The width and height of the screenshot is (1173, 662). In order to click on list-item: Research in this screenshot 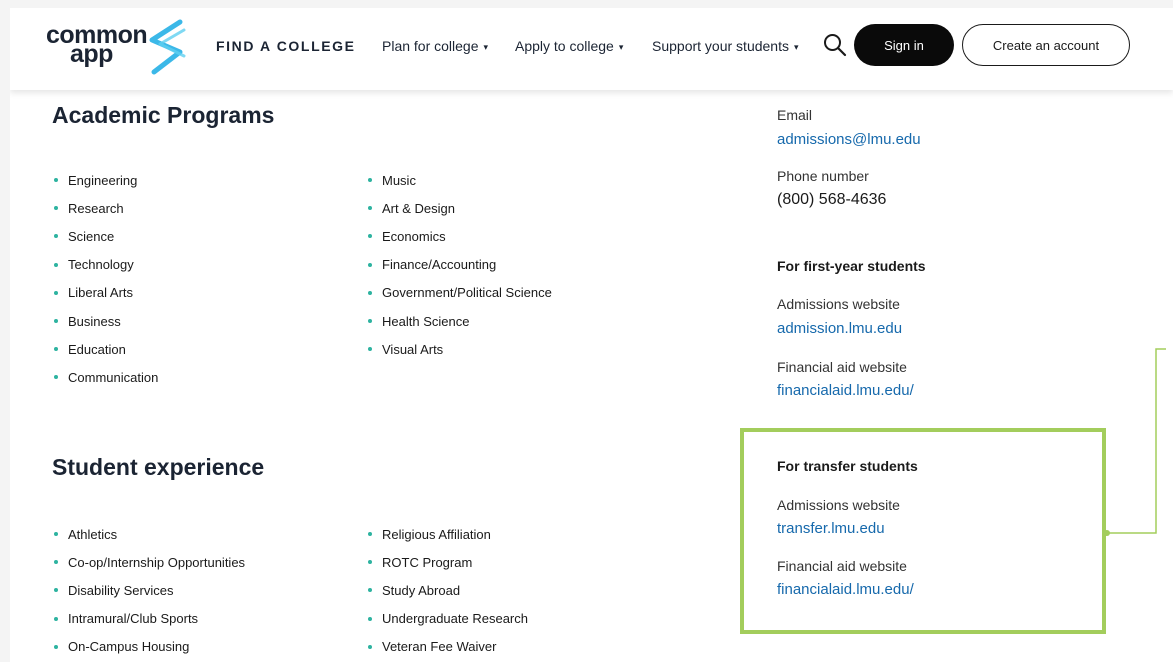, I will do `click(105, 208)`.